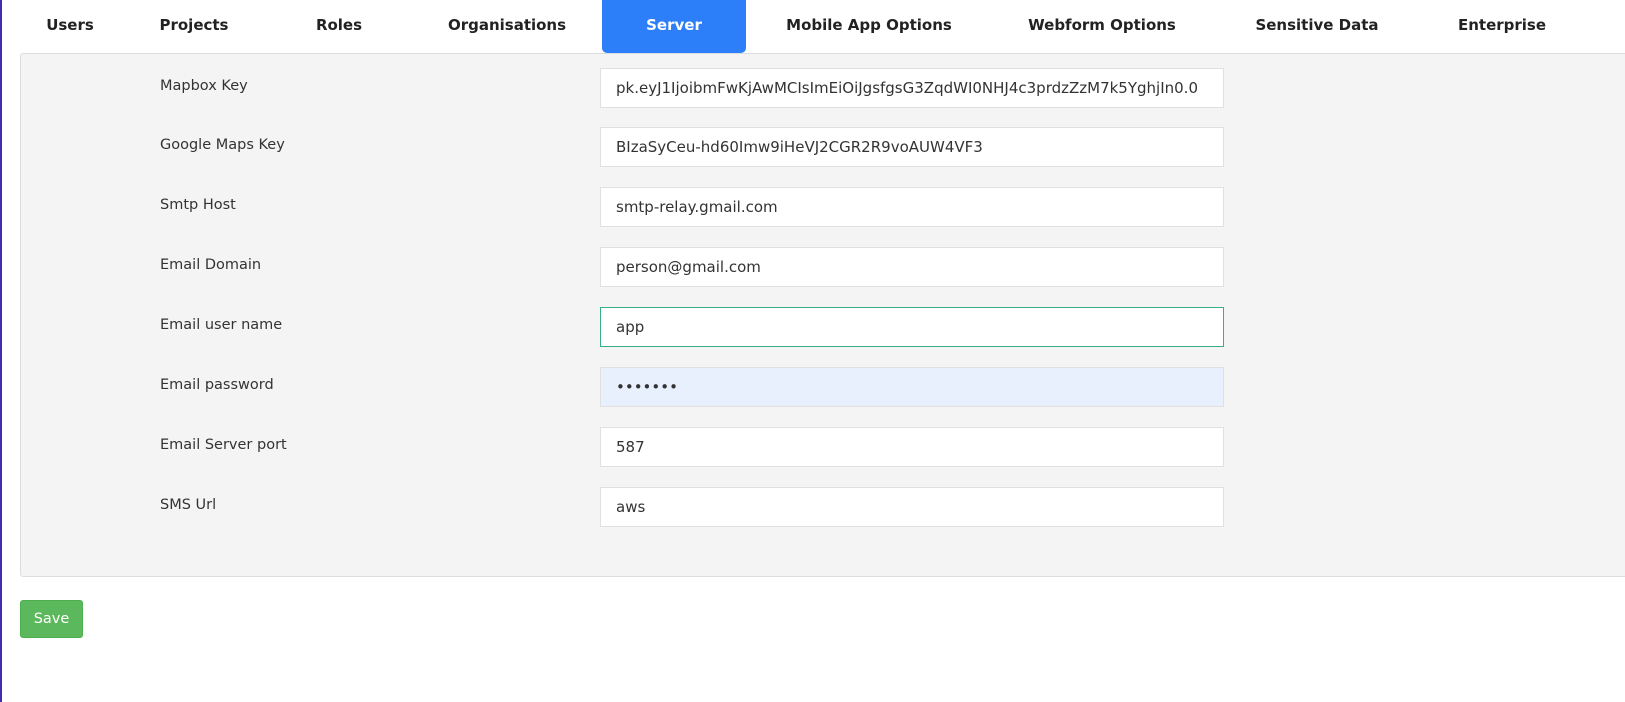  I want to click on tab-roles: Roles, so click(339, 26).